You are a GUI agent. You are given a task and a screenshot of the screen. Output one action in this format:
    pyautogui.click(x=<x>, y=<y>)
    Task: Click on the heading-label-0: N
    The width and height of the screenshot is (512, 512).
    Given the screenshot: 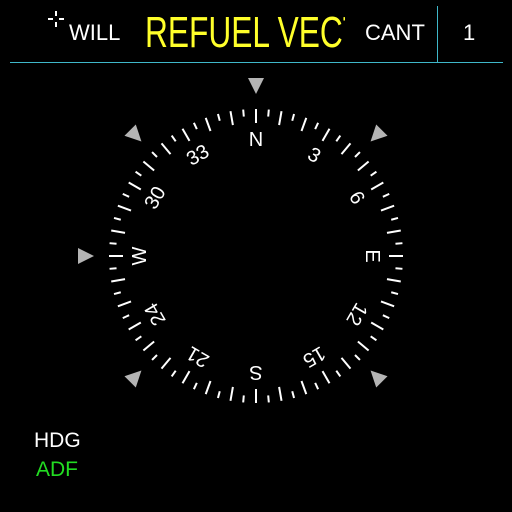 What is the action you would take?
    pyautogui.click(x=256, y=140)
    